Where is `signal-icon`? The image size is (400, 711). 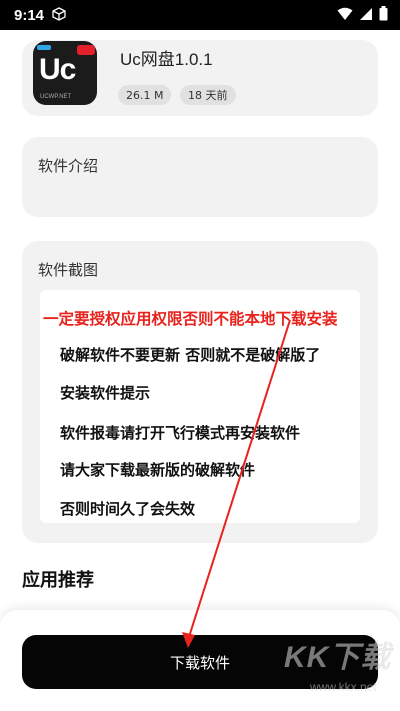
signal-icon is located at coordinates (366, 15).